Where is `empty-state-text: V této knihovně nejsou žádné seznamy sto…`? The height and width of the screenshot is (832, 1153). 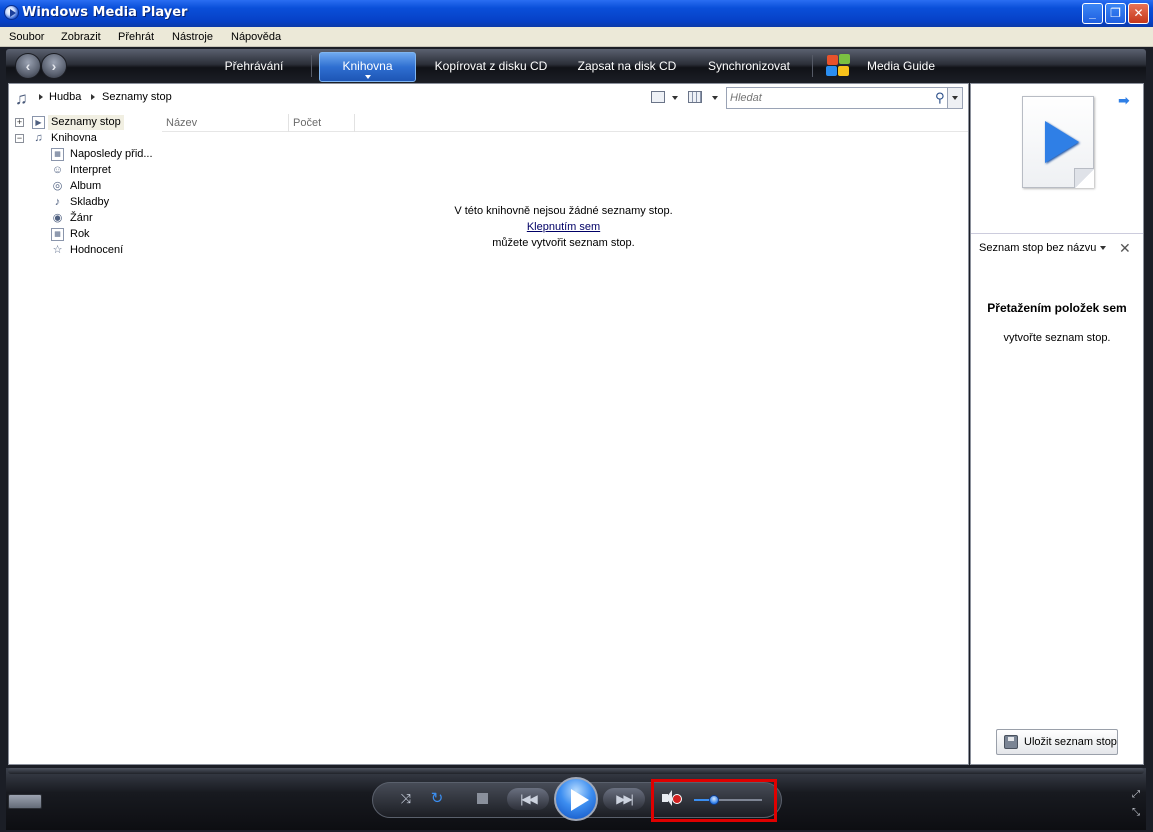
empty-state-text: V této knihovně nejsou žádné seznamy sto… is located at coordinates (563, 211).